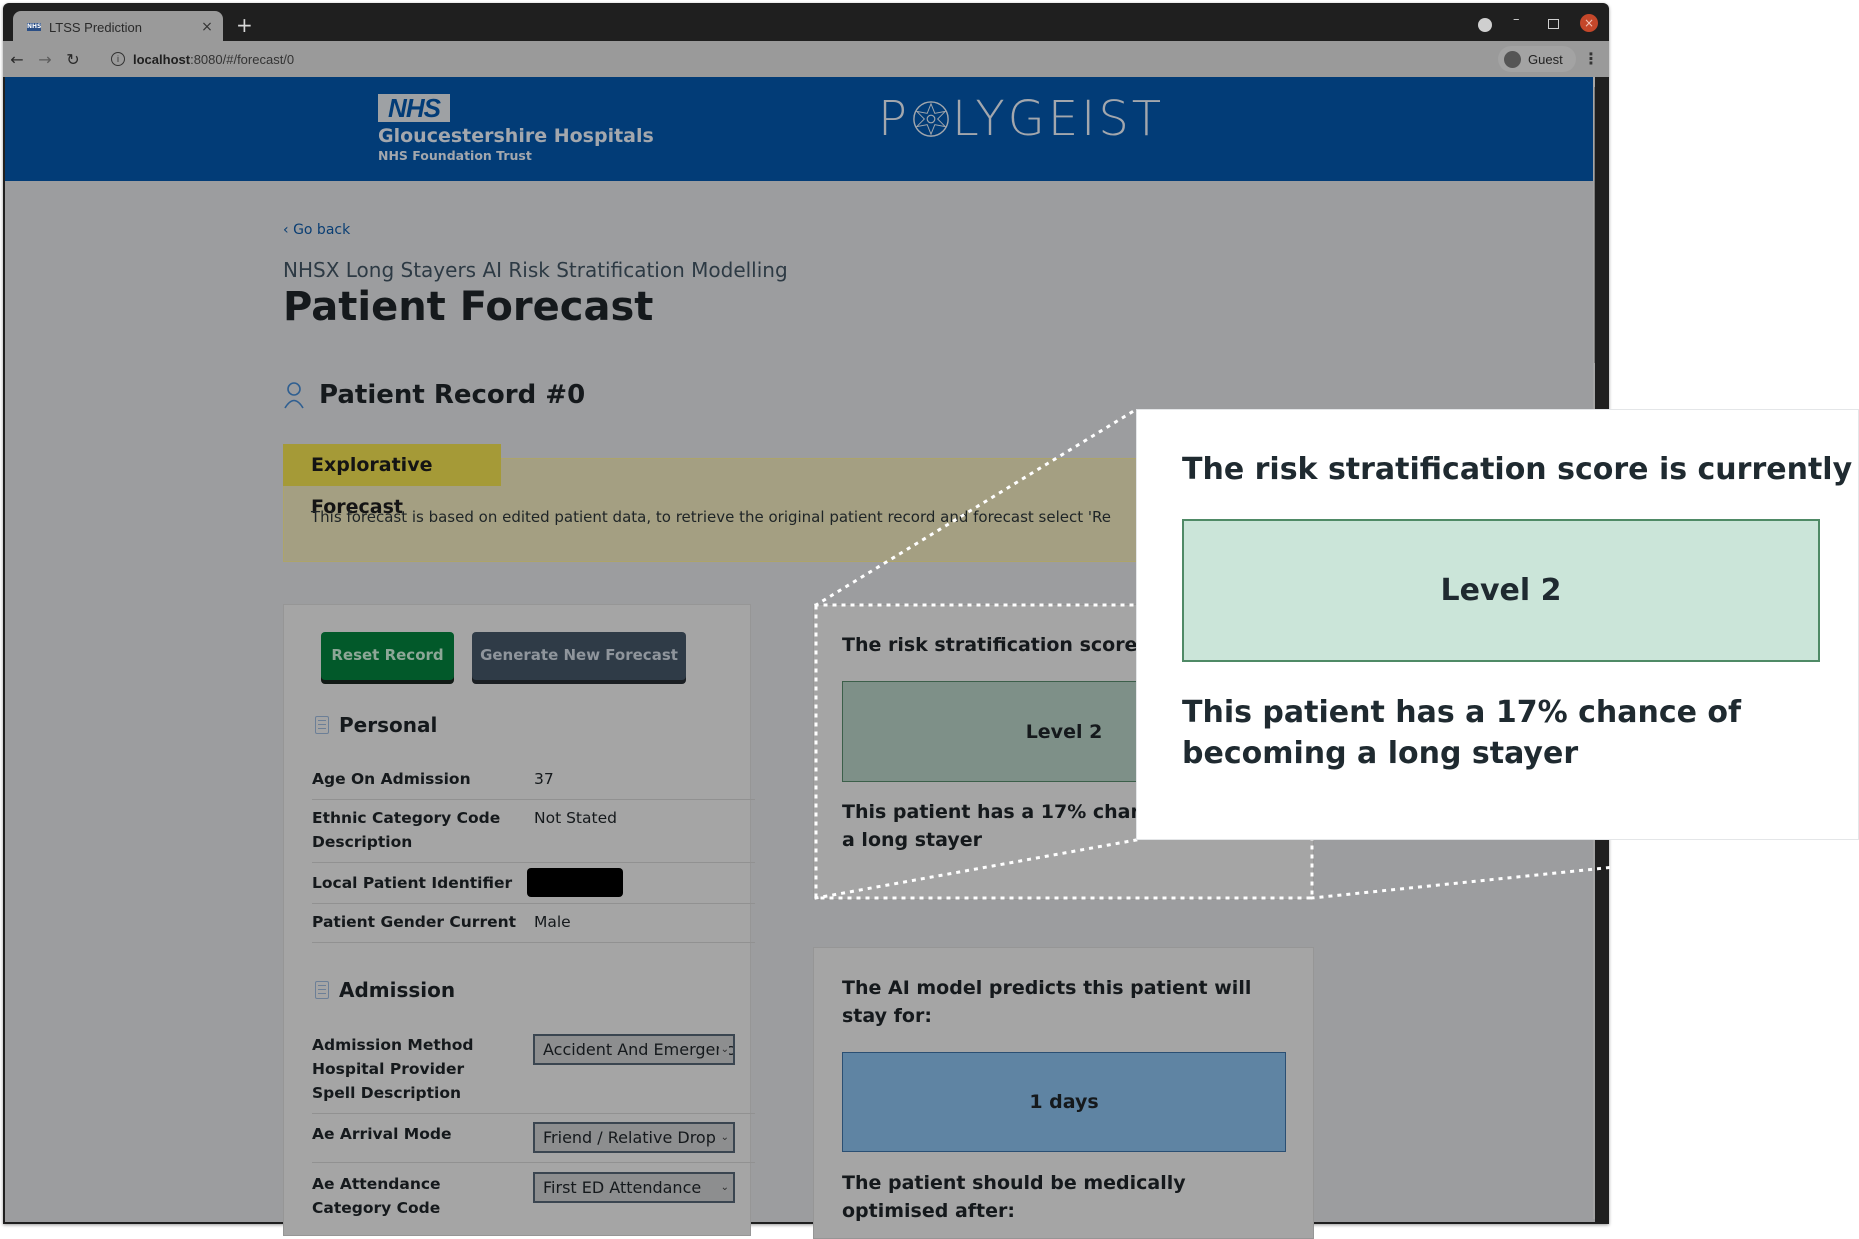  I want to click on info-icon: i, so click(118, 59).